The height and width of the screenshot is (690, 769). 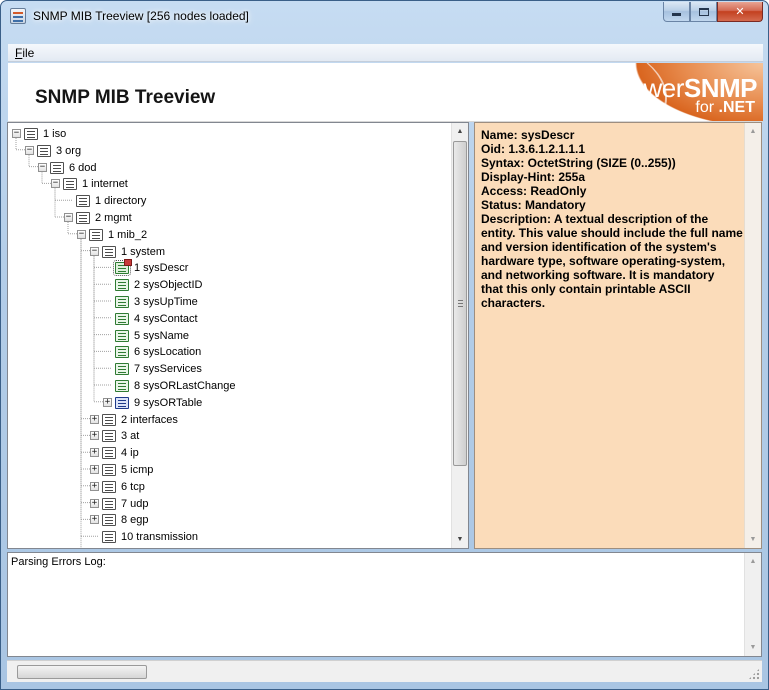 I want to click on tree-node-label: 1 internet, so click(x=105, y=184).